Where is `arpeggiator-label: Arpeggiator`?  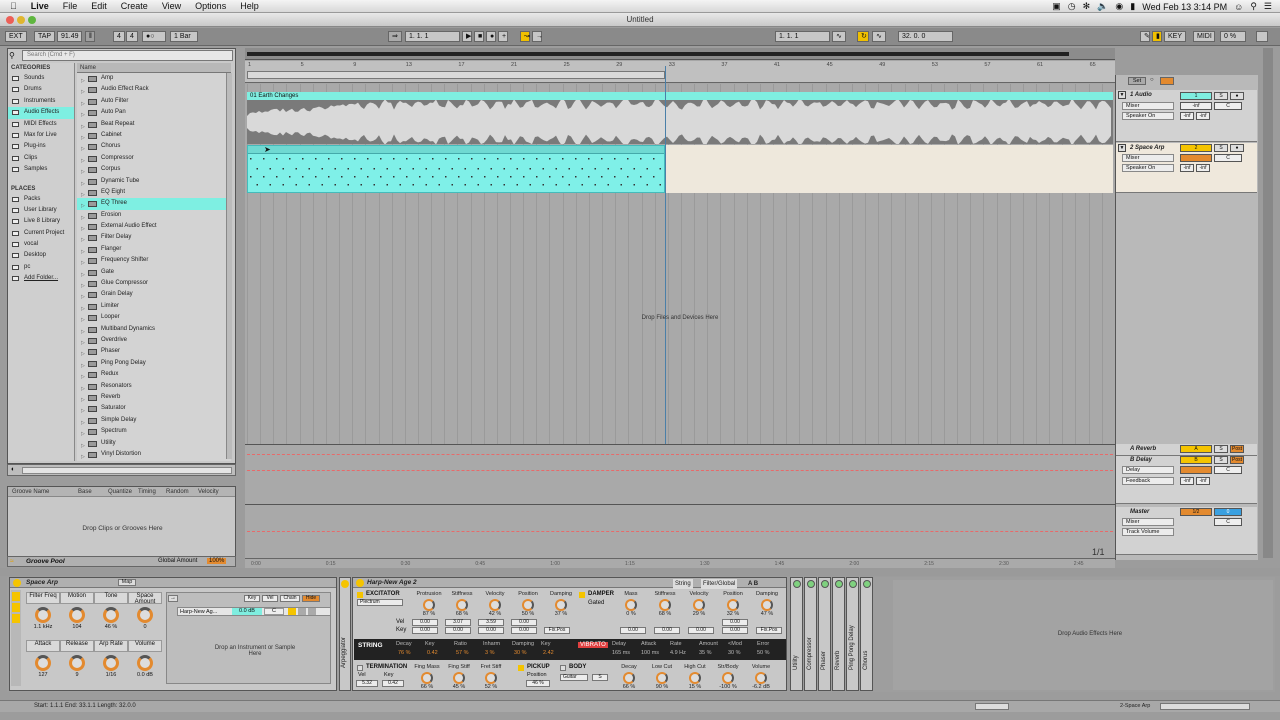 arpeggiator-label: Arpeggiator is located at coordinates (344, 652).